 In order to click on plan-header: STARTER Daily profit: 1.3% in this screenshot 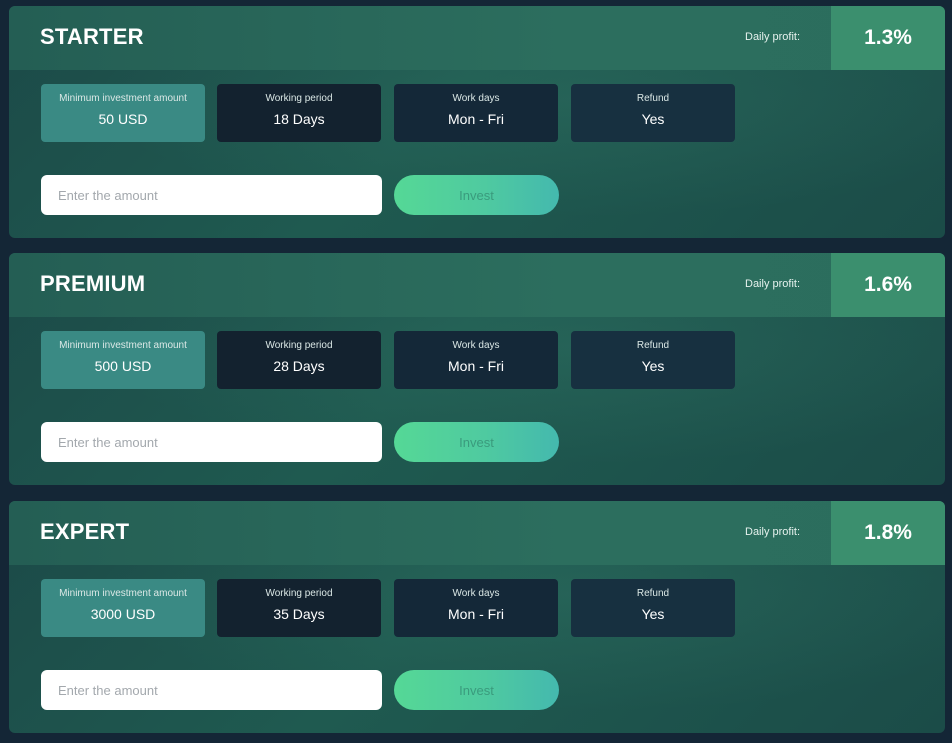, I will do `click(477, 38)`.